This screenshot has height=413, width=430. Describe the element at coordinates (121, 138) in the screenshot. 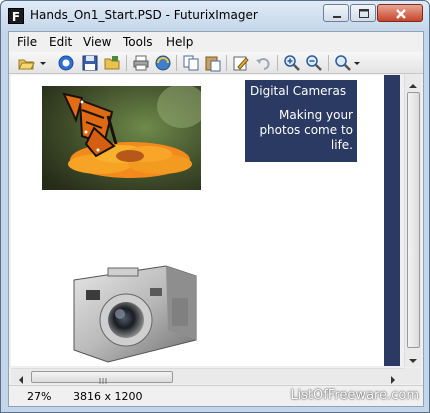

I see `butterfly-photo` at that location.